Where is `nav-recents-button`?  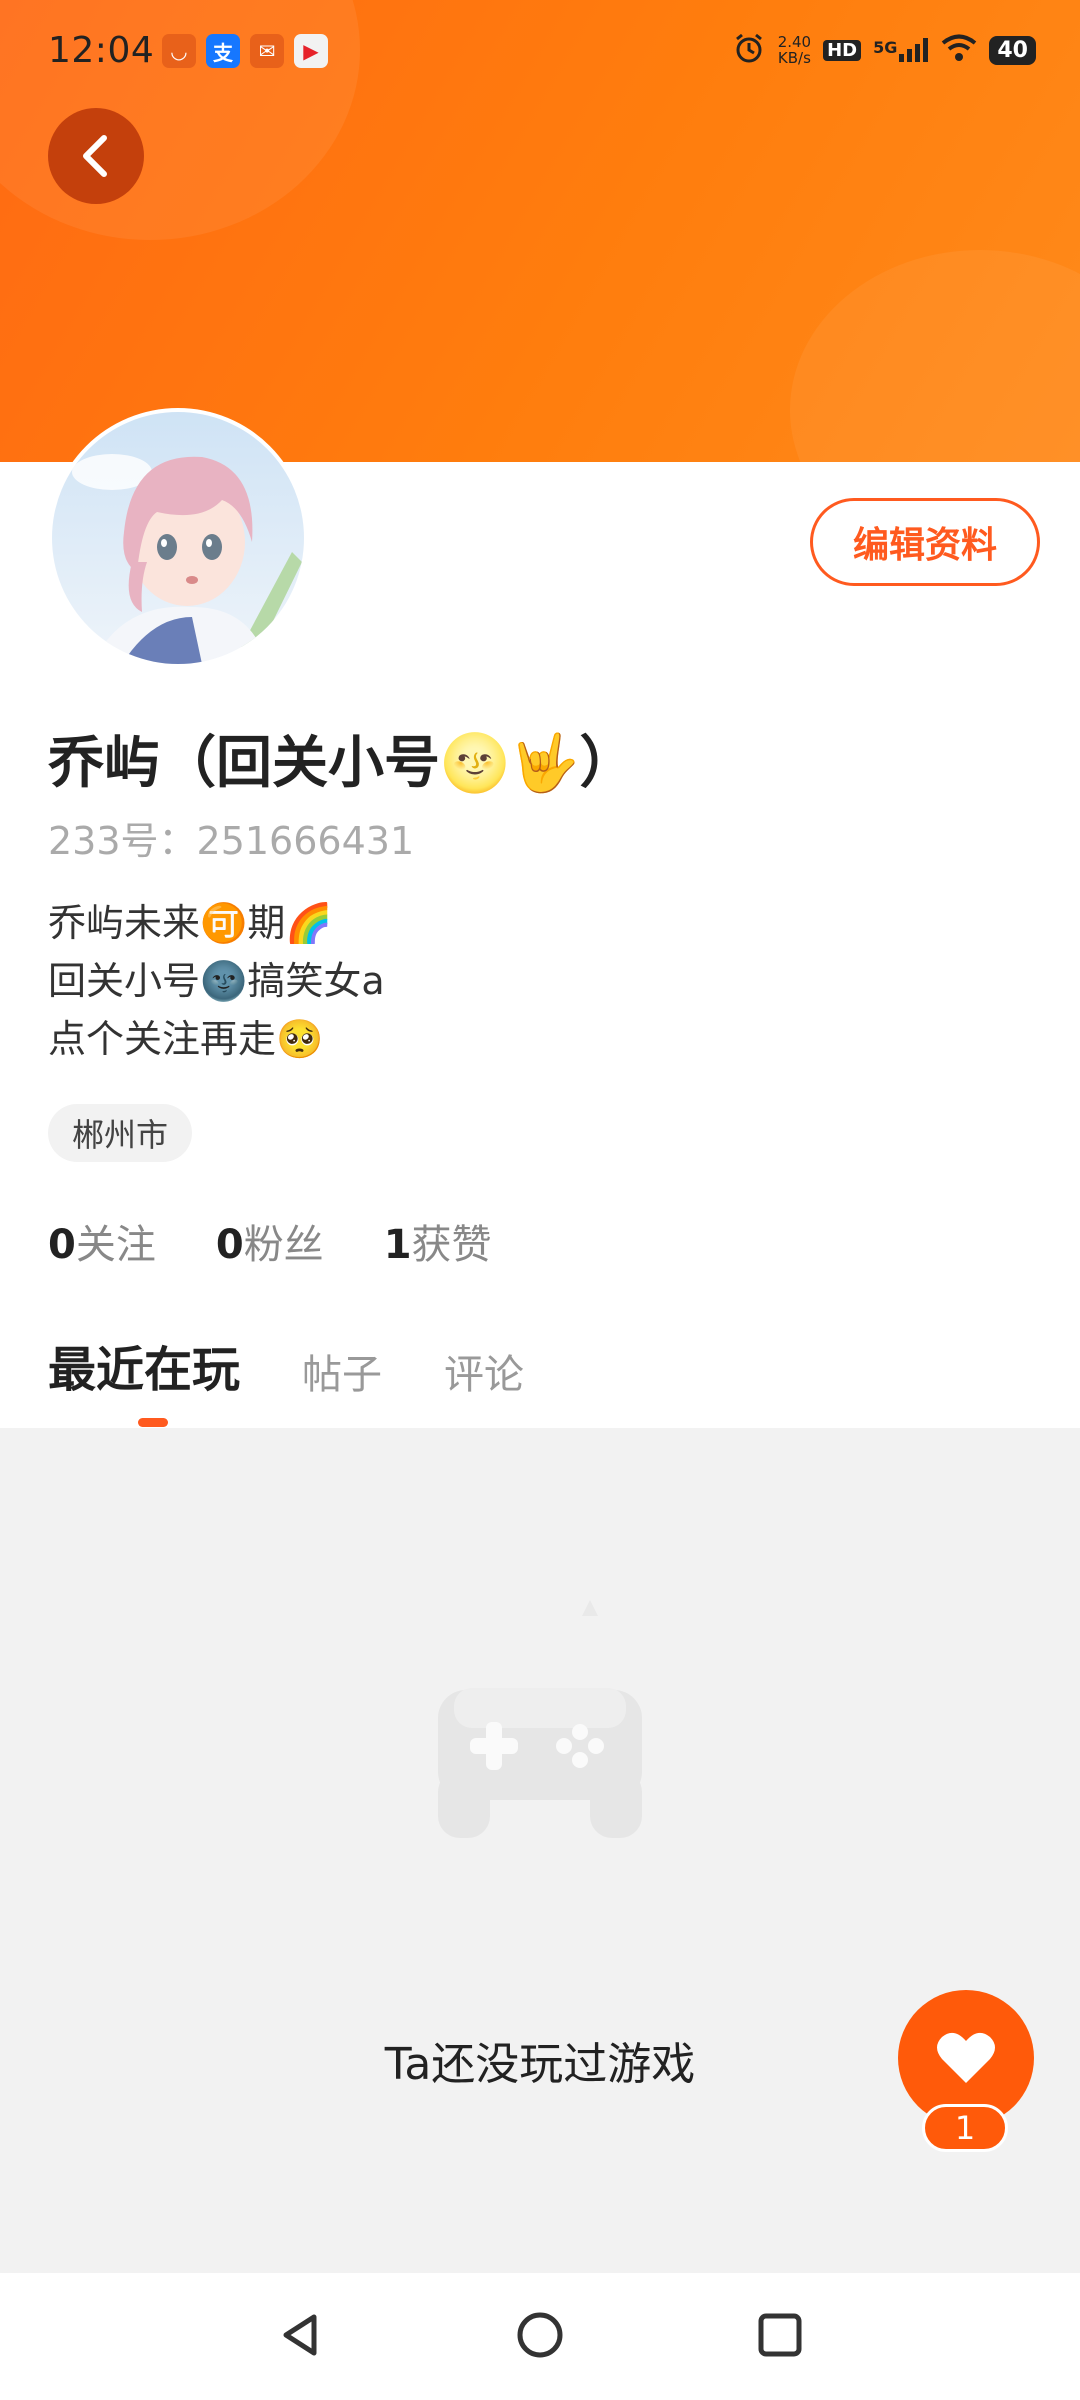 nav-recents-button is located at coordinates (780, 2335).